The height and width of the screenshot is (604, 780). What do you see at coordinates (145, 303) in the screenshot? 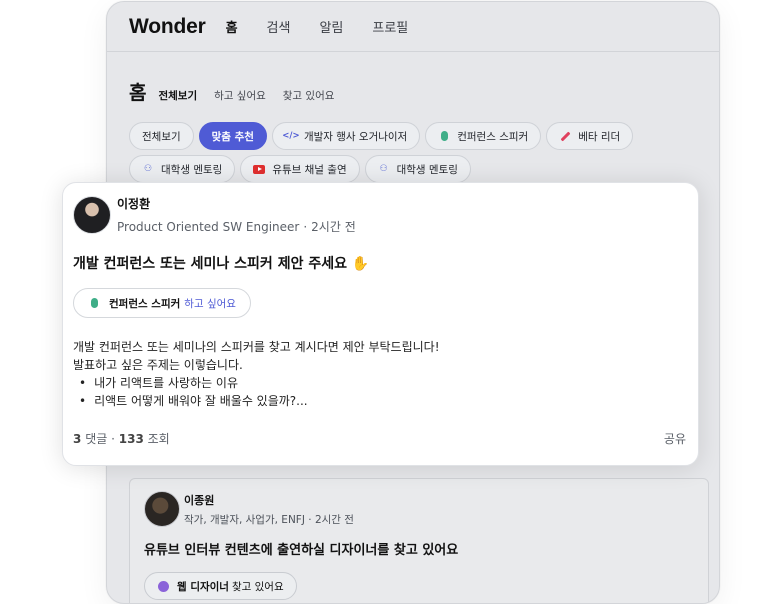
I see `tag-keyword: 컨퍼런스 스피커` at bounding box center [145, 303].